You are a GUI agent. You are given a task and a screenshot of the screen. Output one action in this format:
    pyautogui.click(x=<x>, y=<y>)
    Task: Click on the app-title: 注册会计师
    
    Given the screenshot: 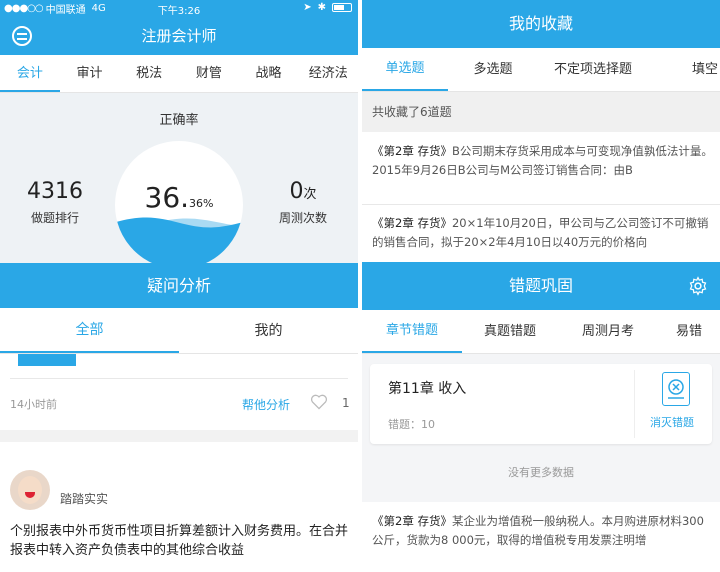 What is the action you would take?
    pyautogui.click(x=179, y=36)
    